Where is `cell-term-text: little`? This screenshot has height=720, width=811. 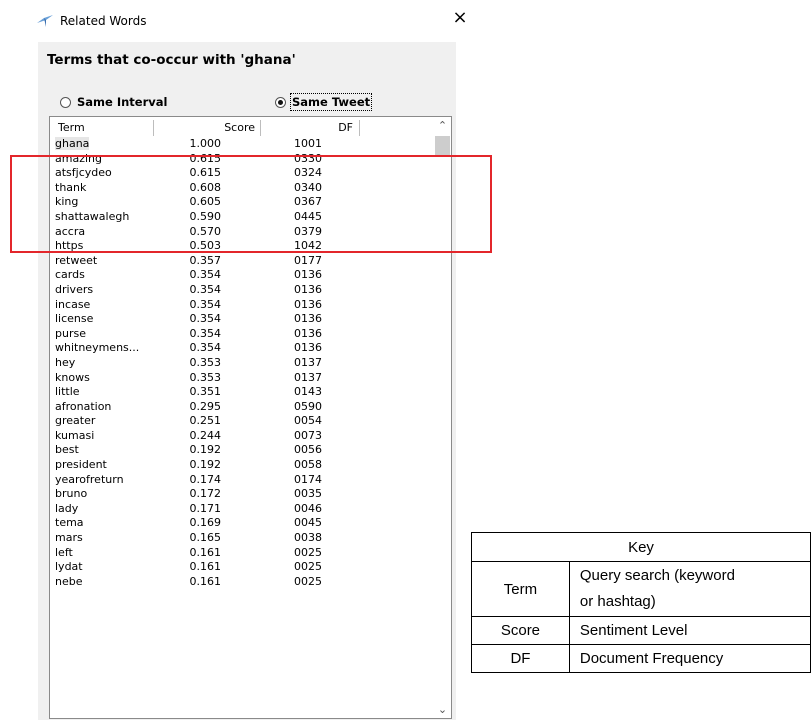 cell-term-text: little is located at coordinates (67, 392).